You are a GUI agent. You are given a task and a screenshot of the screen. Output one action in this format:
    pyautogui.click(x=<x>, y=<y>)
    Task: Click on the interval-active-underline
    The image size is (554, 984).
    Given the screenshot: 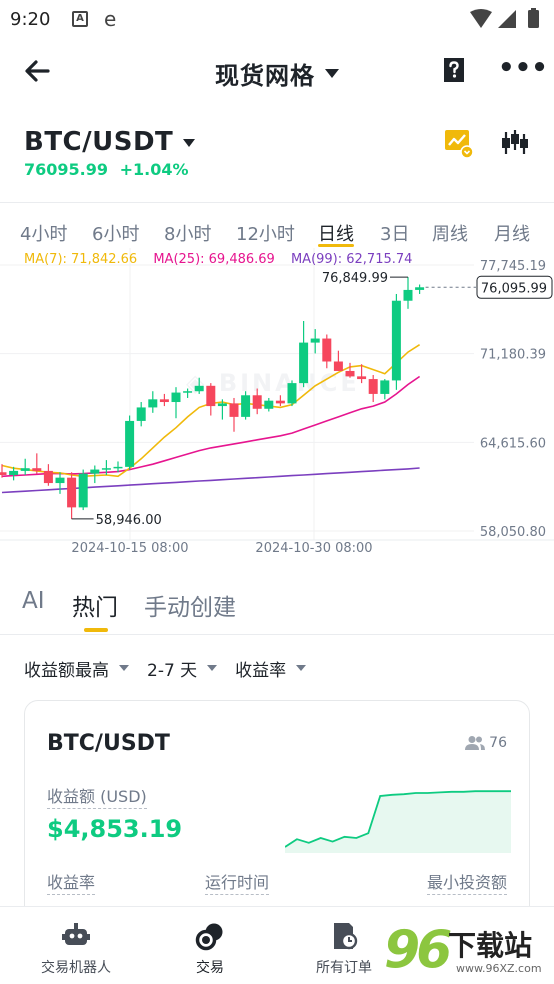 What is the action you would take?
    pyautogui.click(x=336, y=245)
    